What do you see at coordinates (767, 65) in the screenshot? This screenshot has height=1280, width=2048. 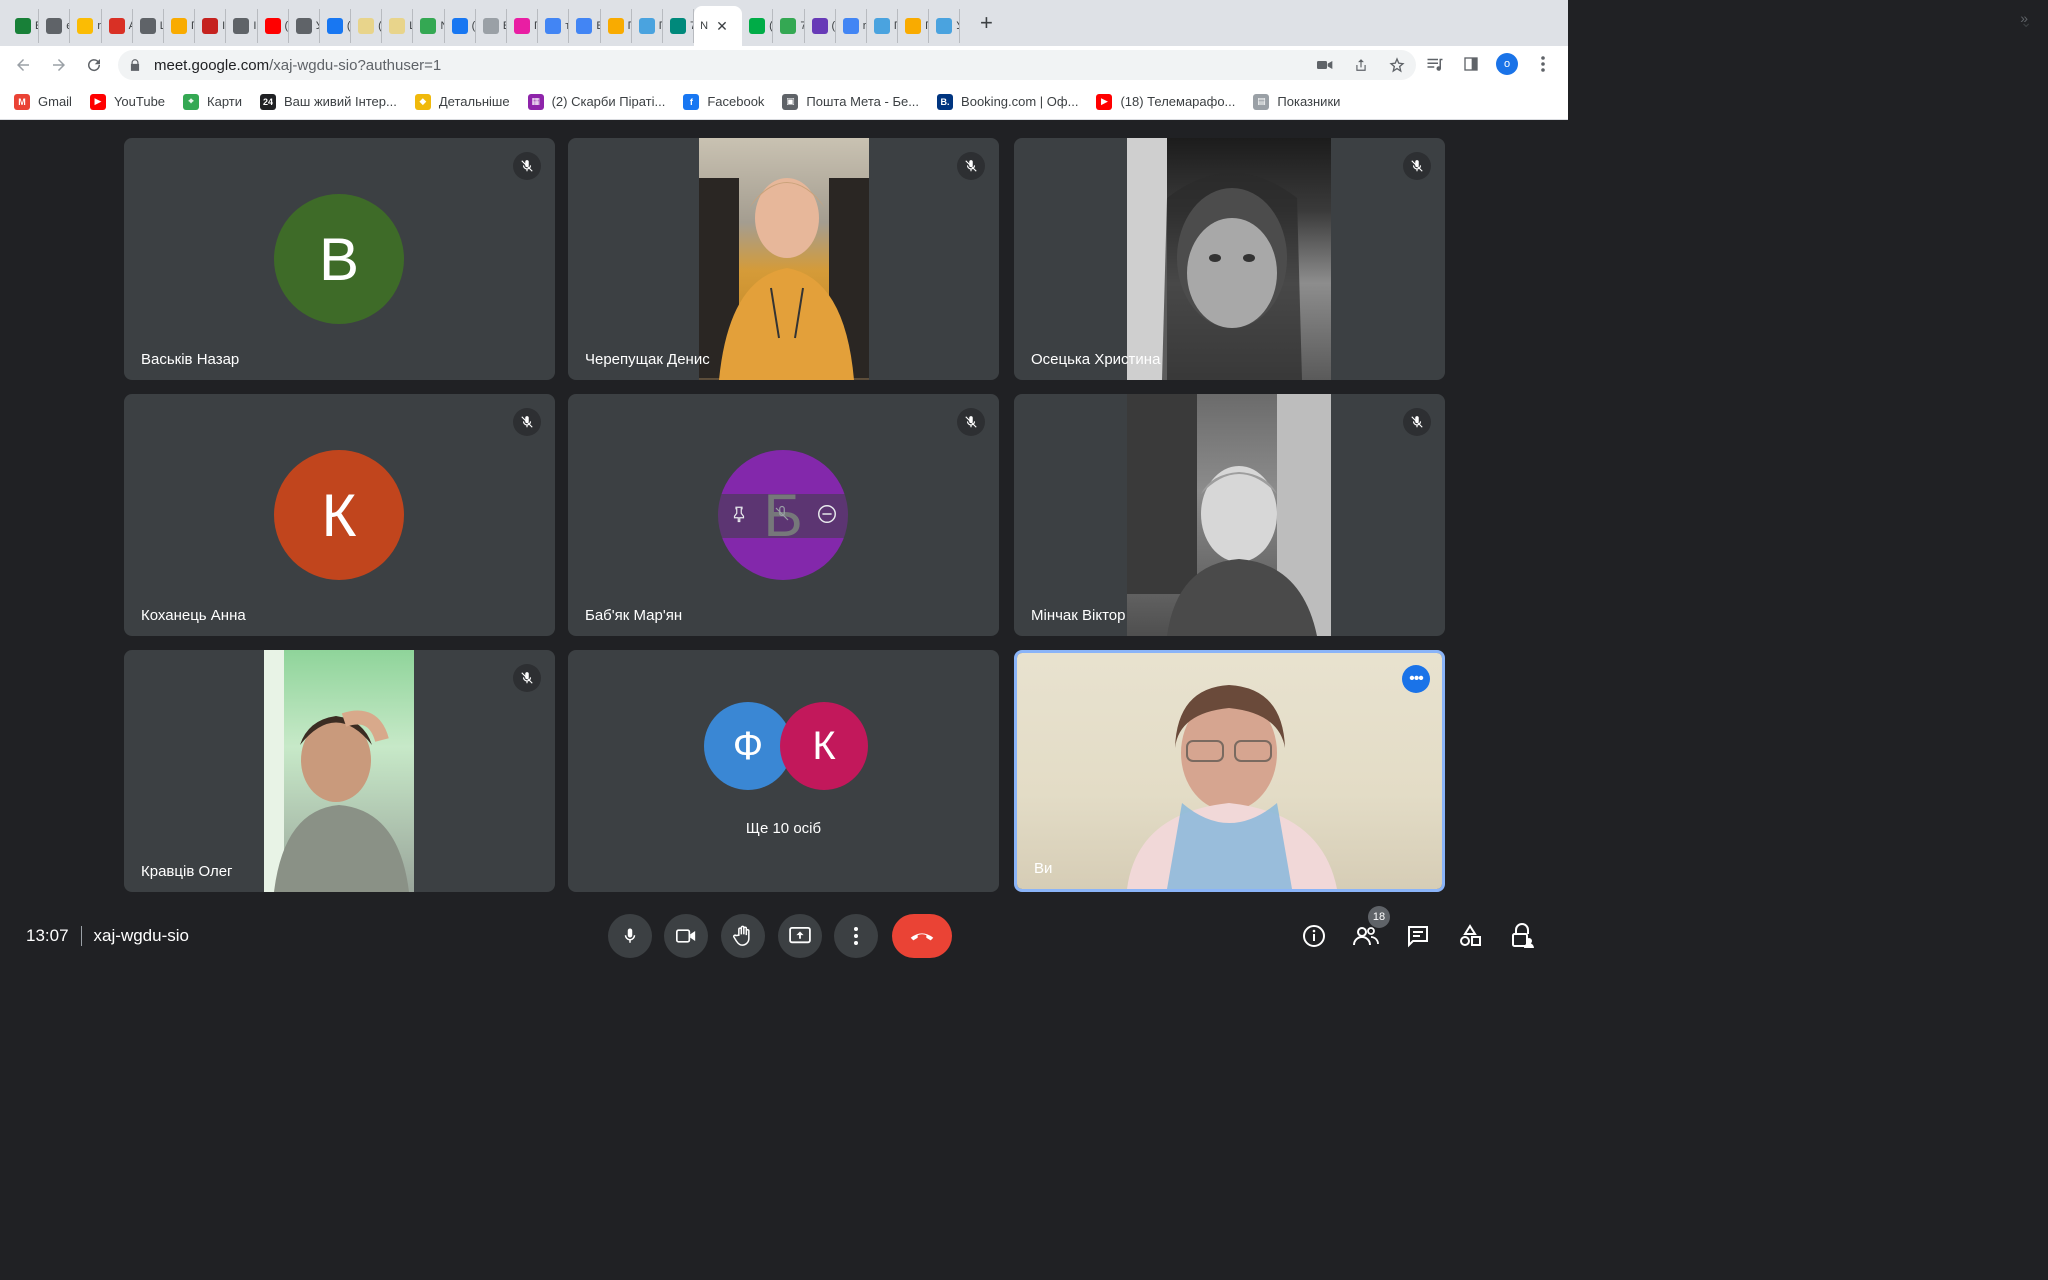 I see `address-bar: meet.google.com/xaj-wgdu-sio?authuser=1` at bounding box center [767, 65].